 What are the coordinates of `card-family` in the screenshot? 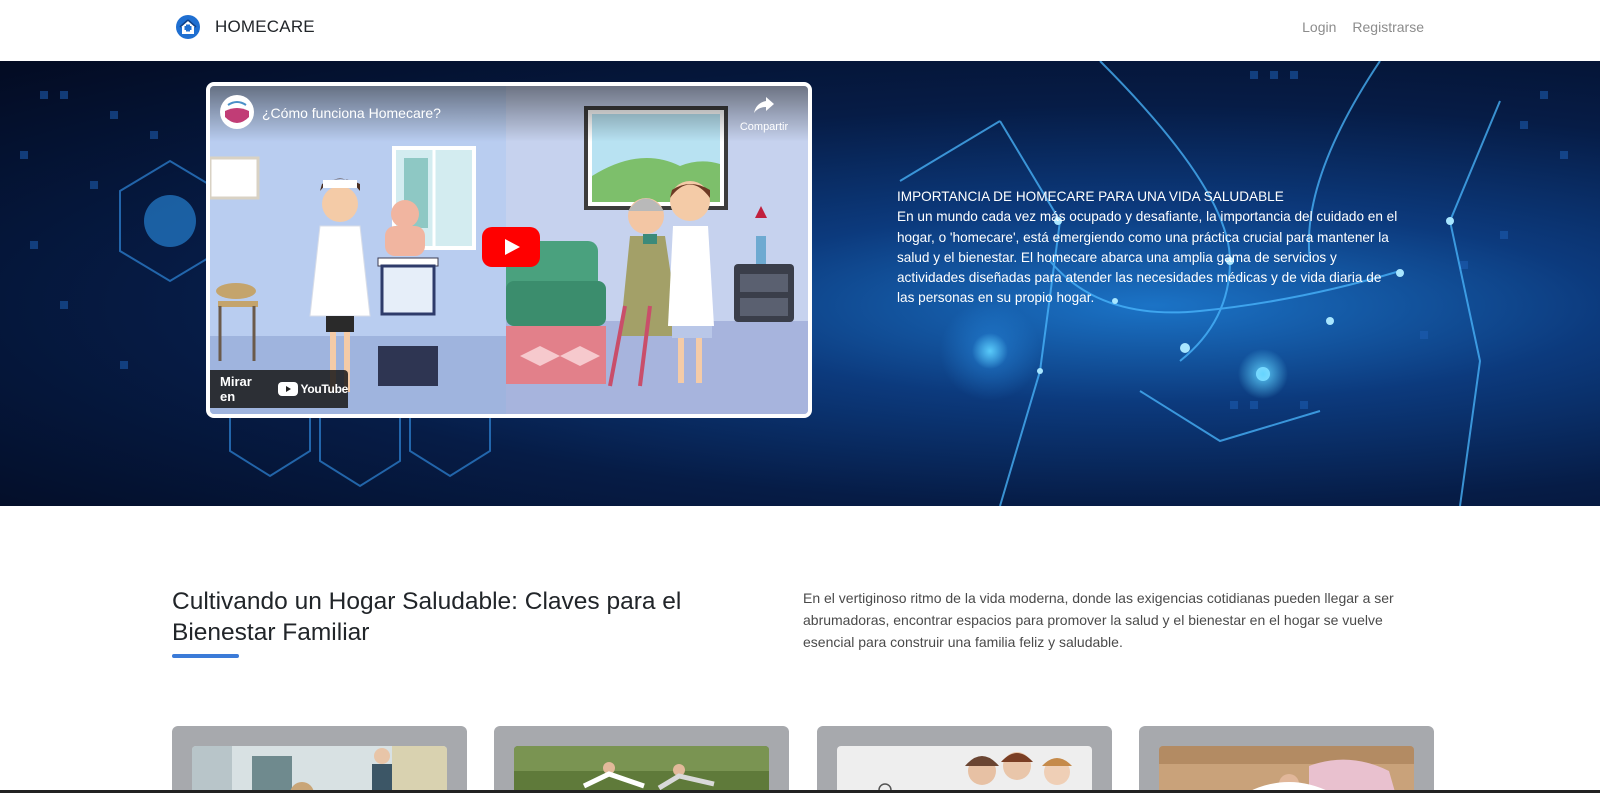 It's located at (964, 759).